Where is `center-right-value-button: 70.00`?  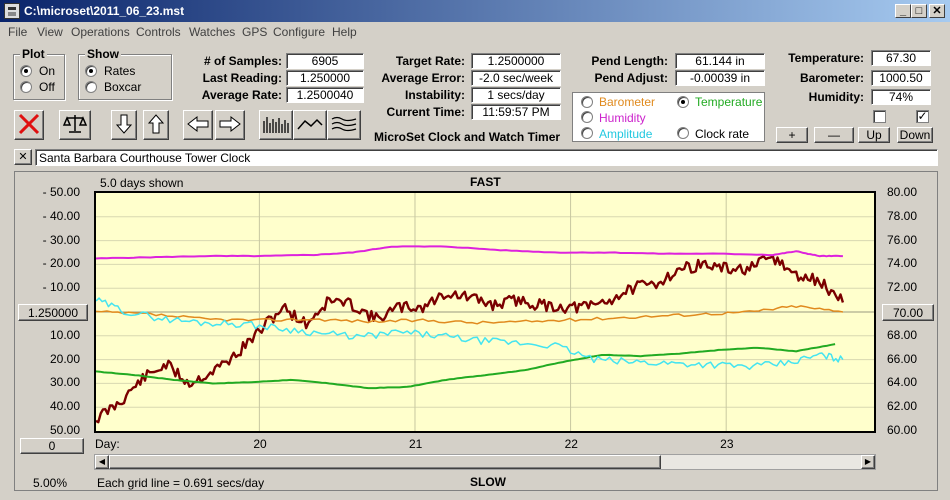
center-right-value-button: 70.00 is located at coordinates (908, 312).